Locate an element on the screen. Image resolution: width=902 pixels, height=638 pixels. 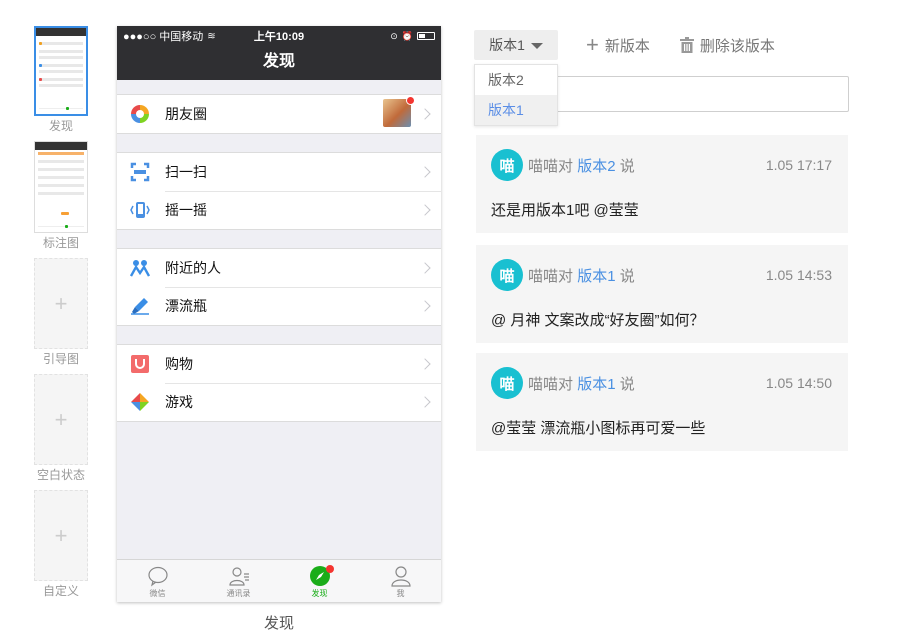
menu-item-label: 漂流瓶 is located at coordinates (186, 306).